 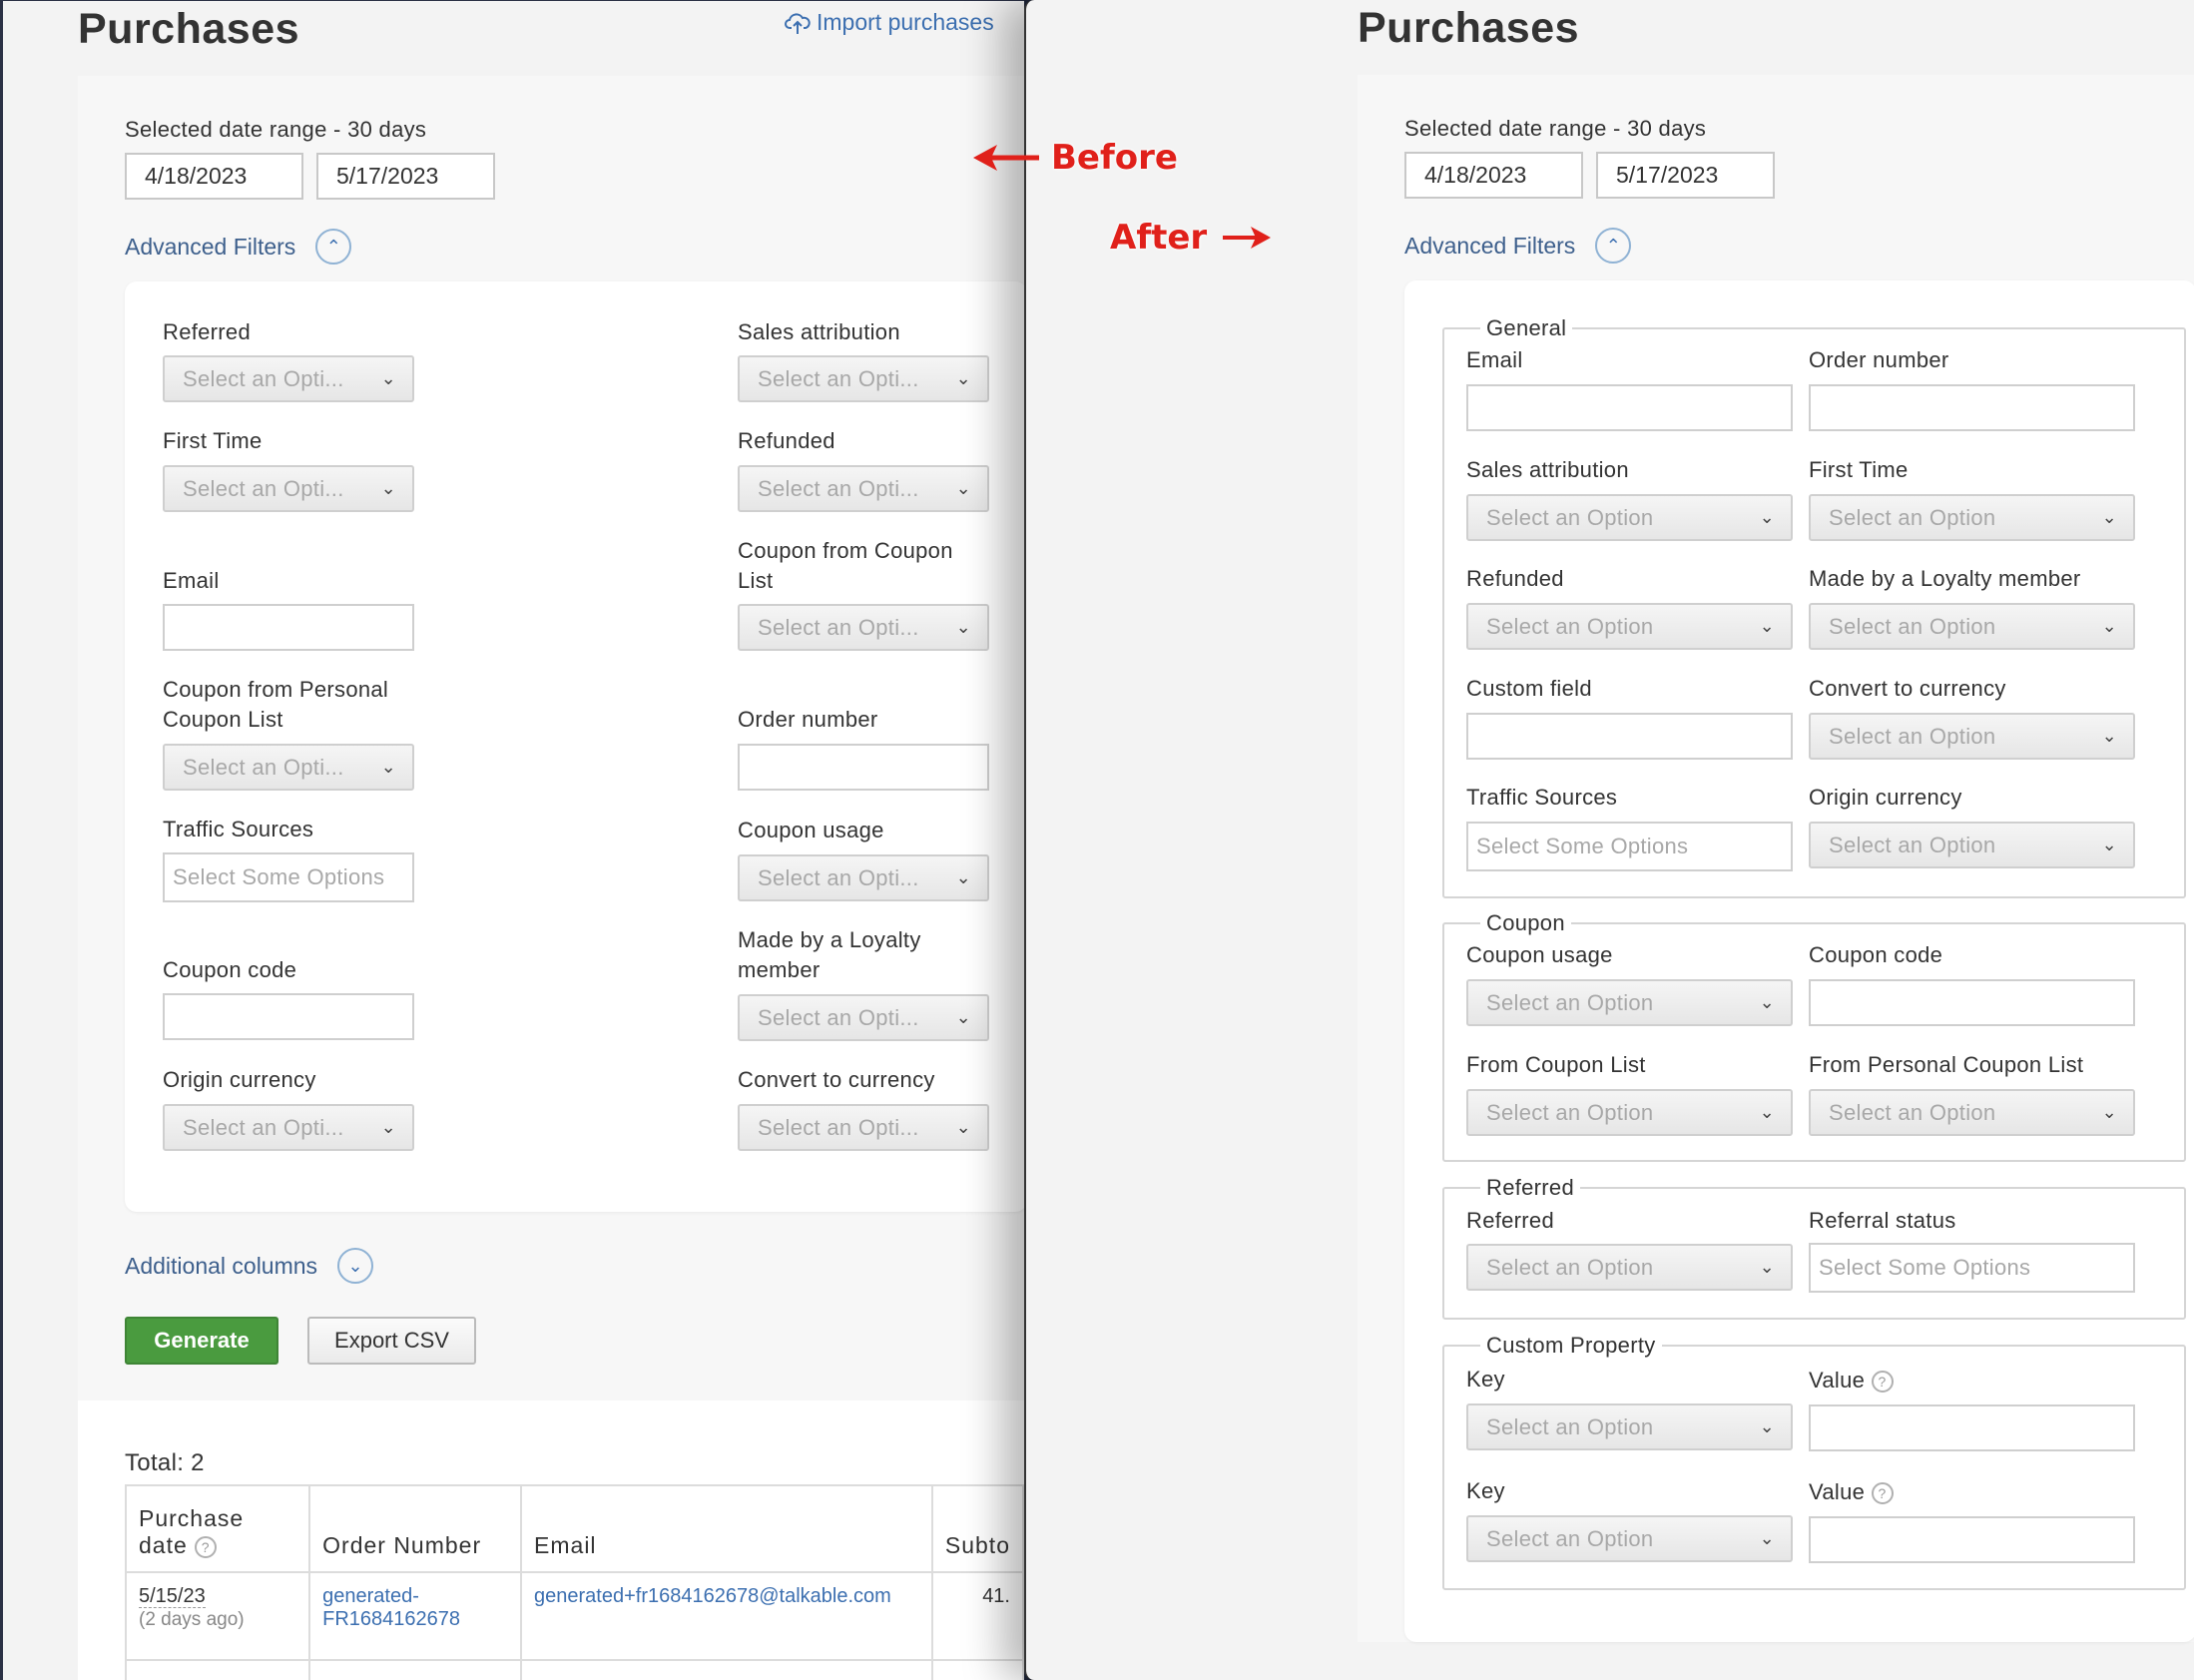 I want to click on email-label: Email, so click(x=1494, y=359).